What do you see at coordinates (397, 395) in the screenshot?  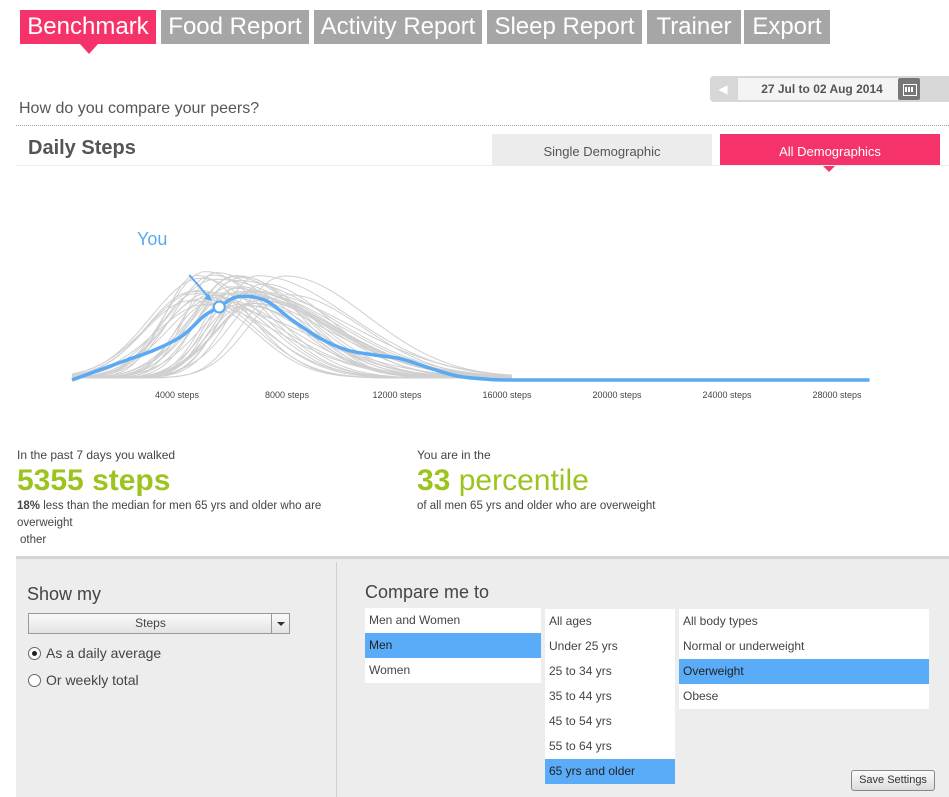 I see `x-tick-label: 12000 steps` at bounding box center [397, 395].